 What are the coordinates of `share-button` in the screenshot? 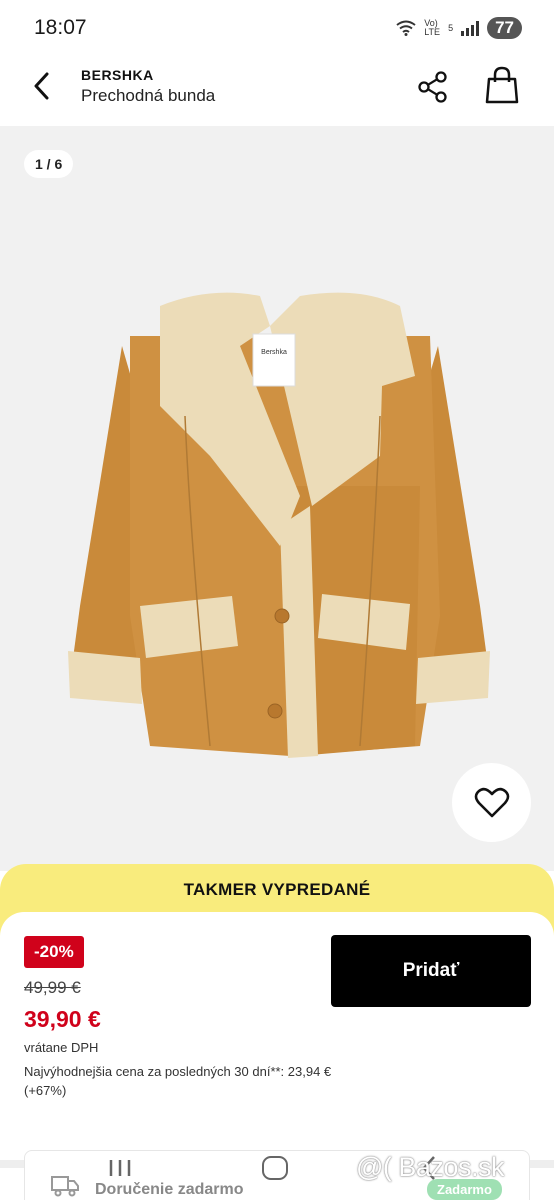 It's located at (433, 87).